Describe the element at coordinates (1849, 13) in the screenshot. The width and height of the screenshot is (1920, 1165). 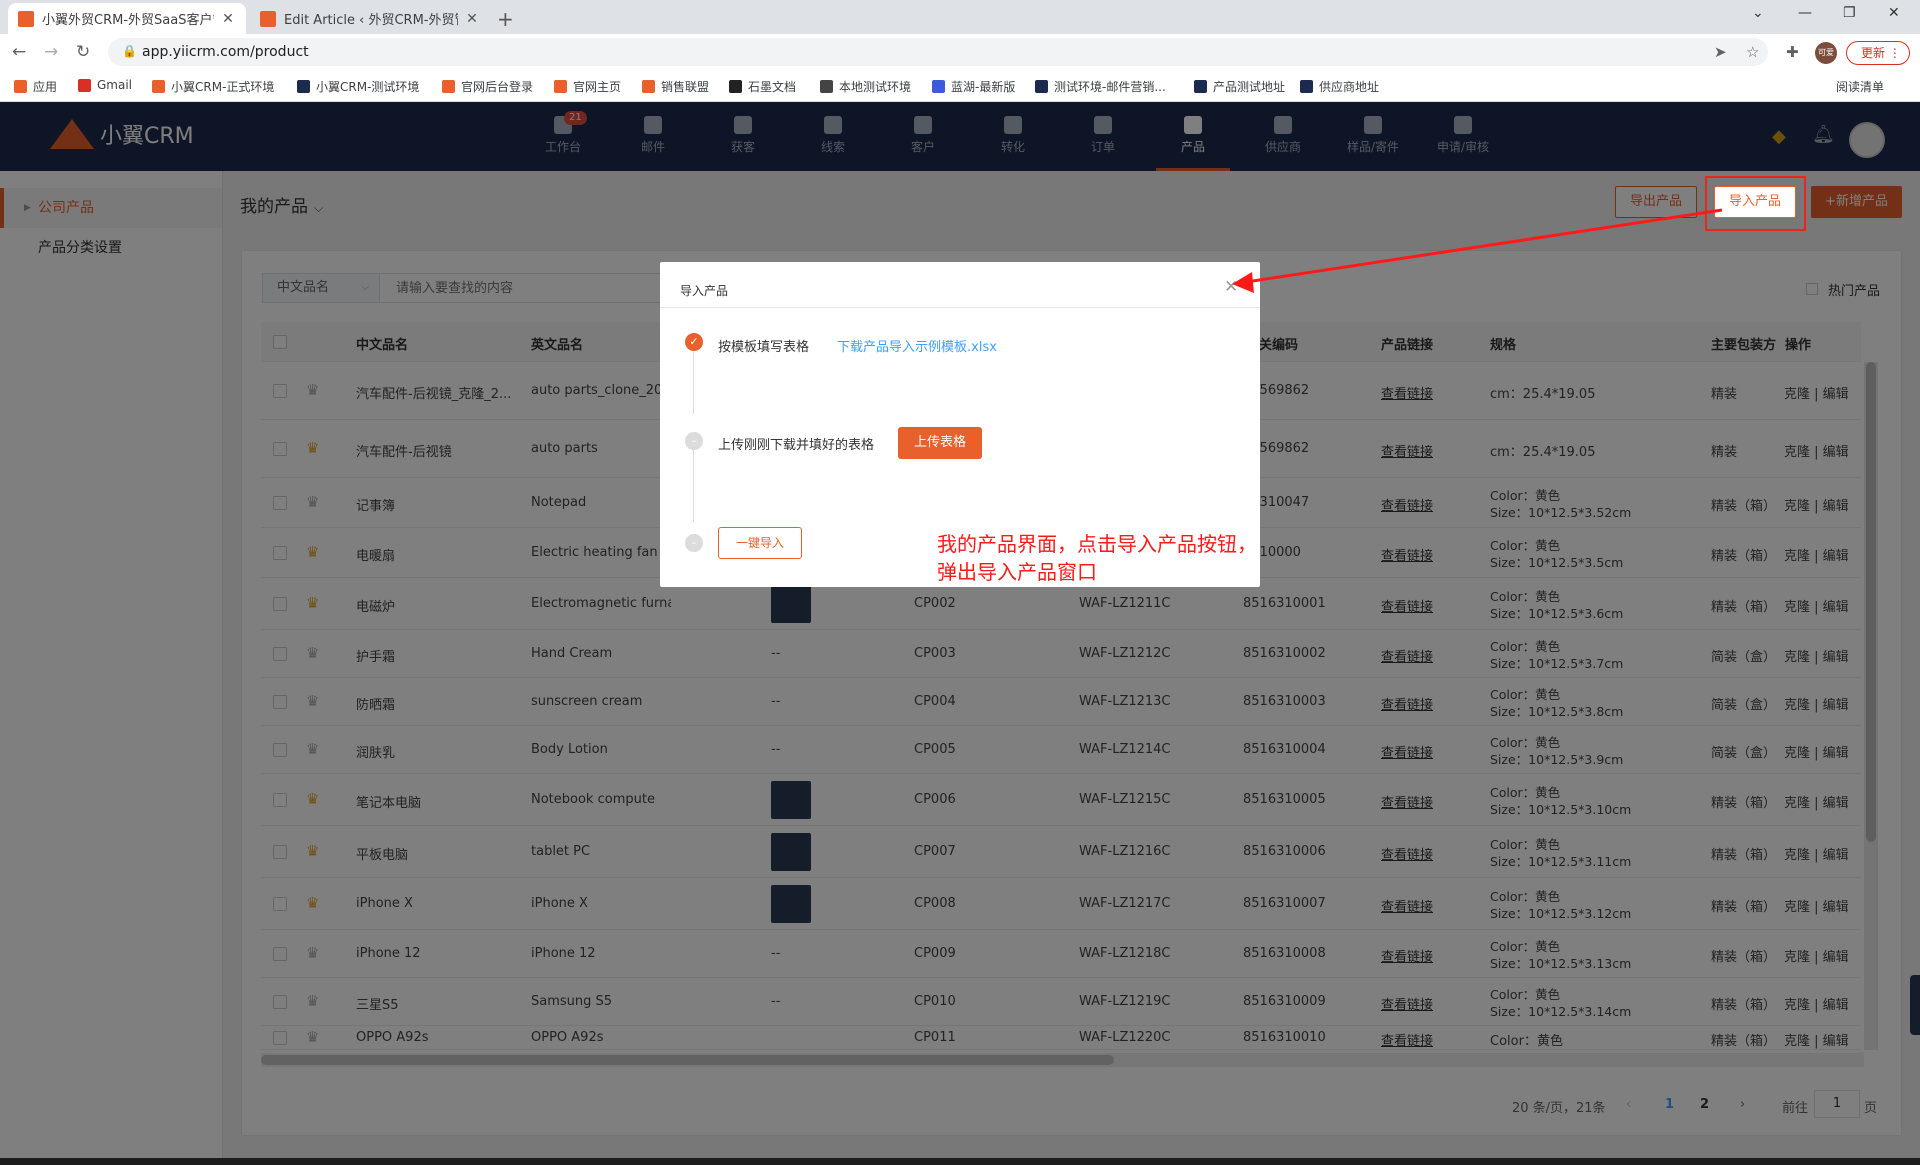
I see `restore-icon: ❐` at that location.